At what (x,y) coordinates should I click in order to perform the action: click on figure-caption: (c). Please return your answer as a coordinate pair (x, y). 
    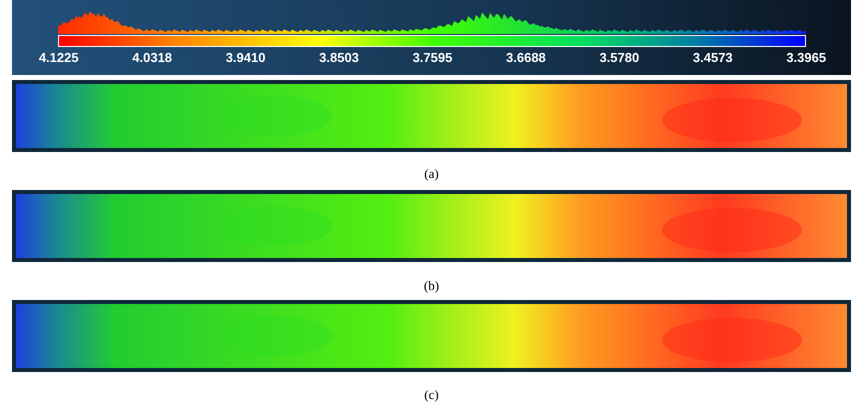
    Looking at the image, I should click on (431, 395).